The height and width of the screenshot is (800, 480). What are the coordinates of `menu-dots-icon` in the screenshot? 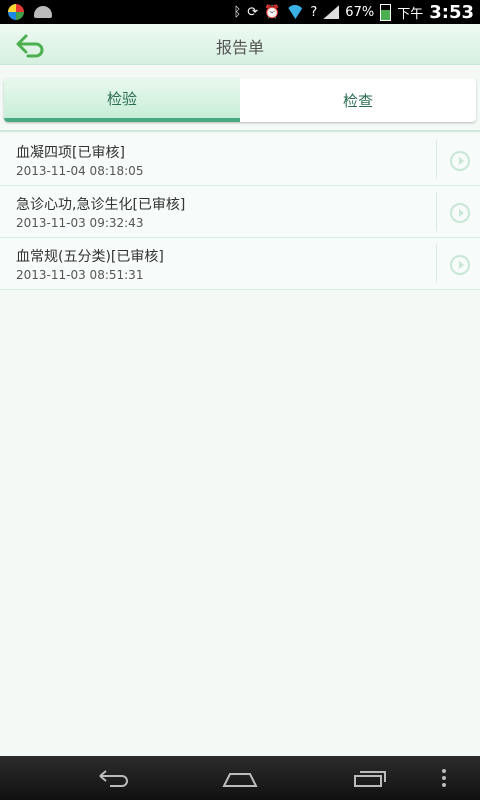 It's located at (444, 778).